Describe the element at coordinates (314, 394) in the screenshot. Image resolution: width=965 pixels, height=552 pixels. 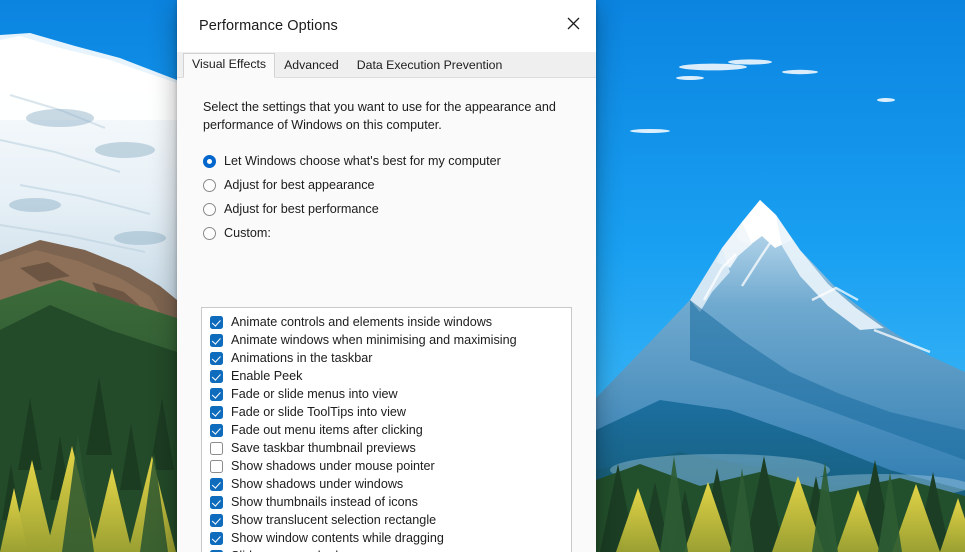
I see `checkbox-label: Fade or slide menus into view` at that location.